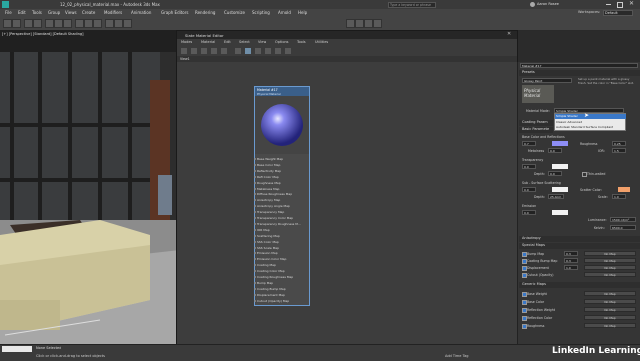 This screenshot has height=361, width=640. I want to click on close-icon: ✕, so click(631, 3).